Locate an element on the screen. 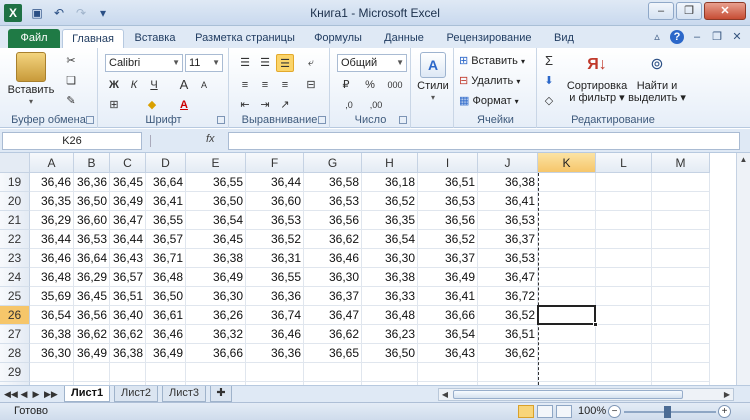  align-middle-icon: ☰ is located at coordinates (265, 63).